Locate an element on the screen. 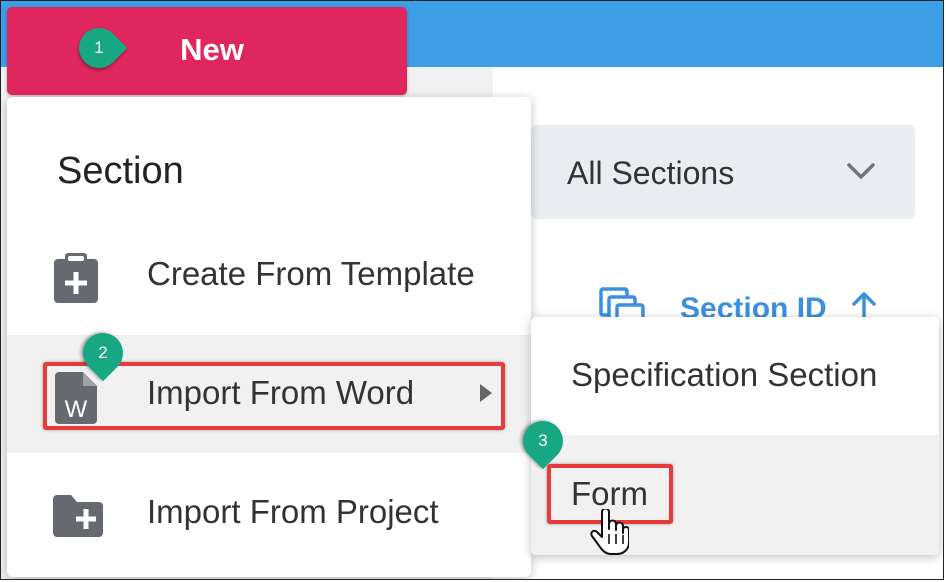  section-filter-dropdown: All Sections is located at coordinates (723, 172).